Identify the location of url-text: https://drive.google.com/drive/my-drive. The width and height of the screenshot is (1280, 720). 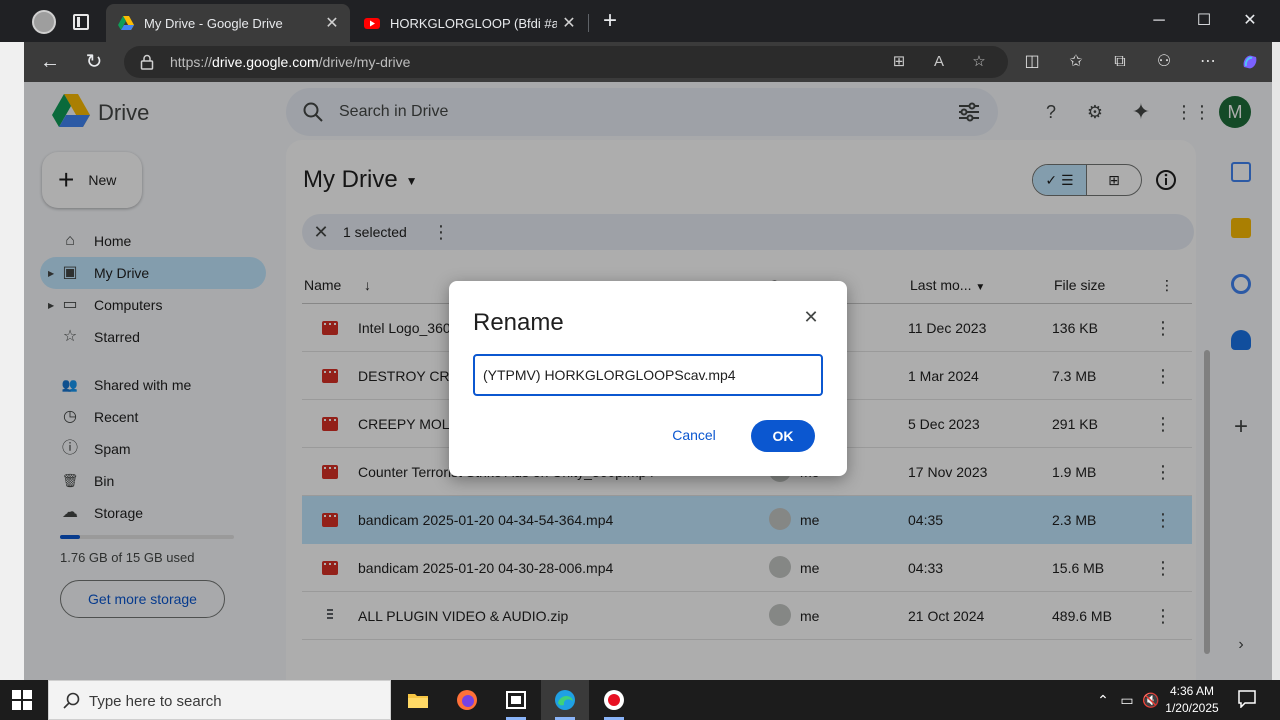
(290, 62).